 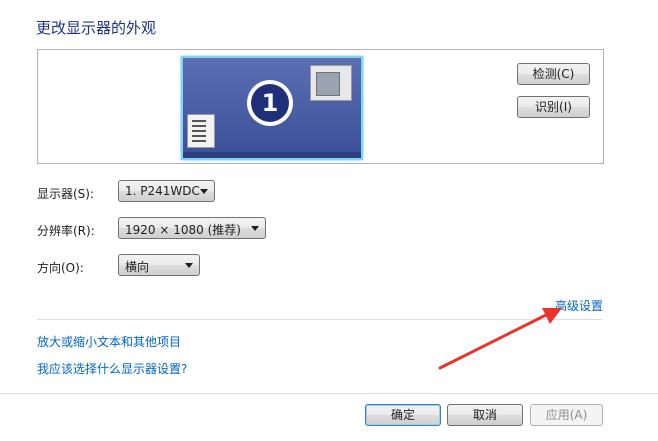 I want to click on taskbar-thumbnail, so click(x=272, y=155).